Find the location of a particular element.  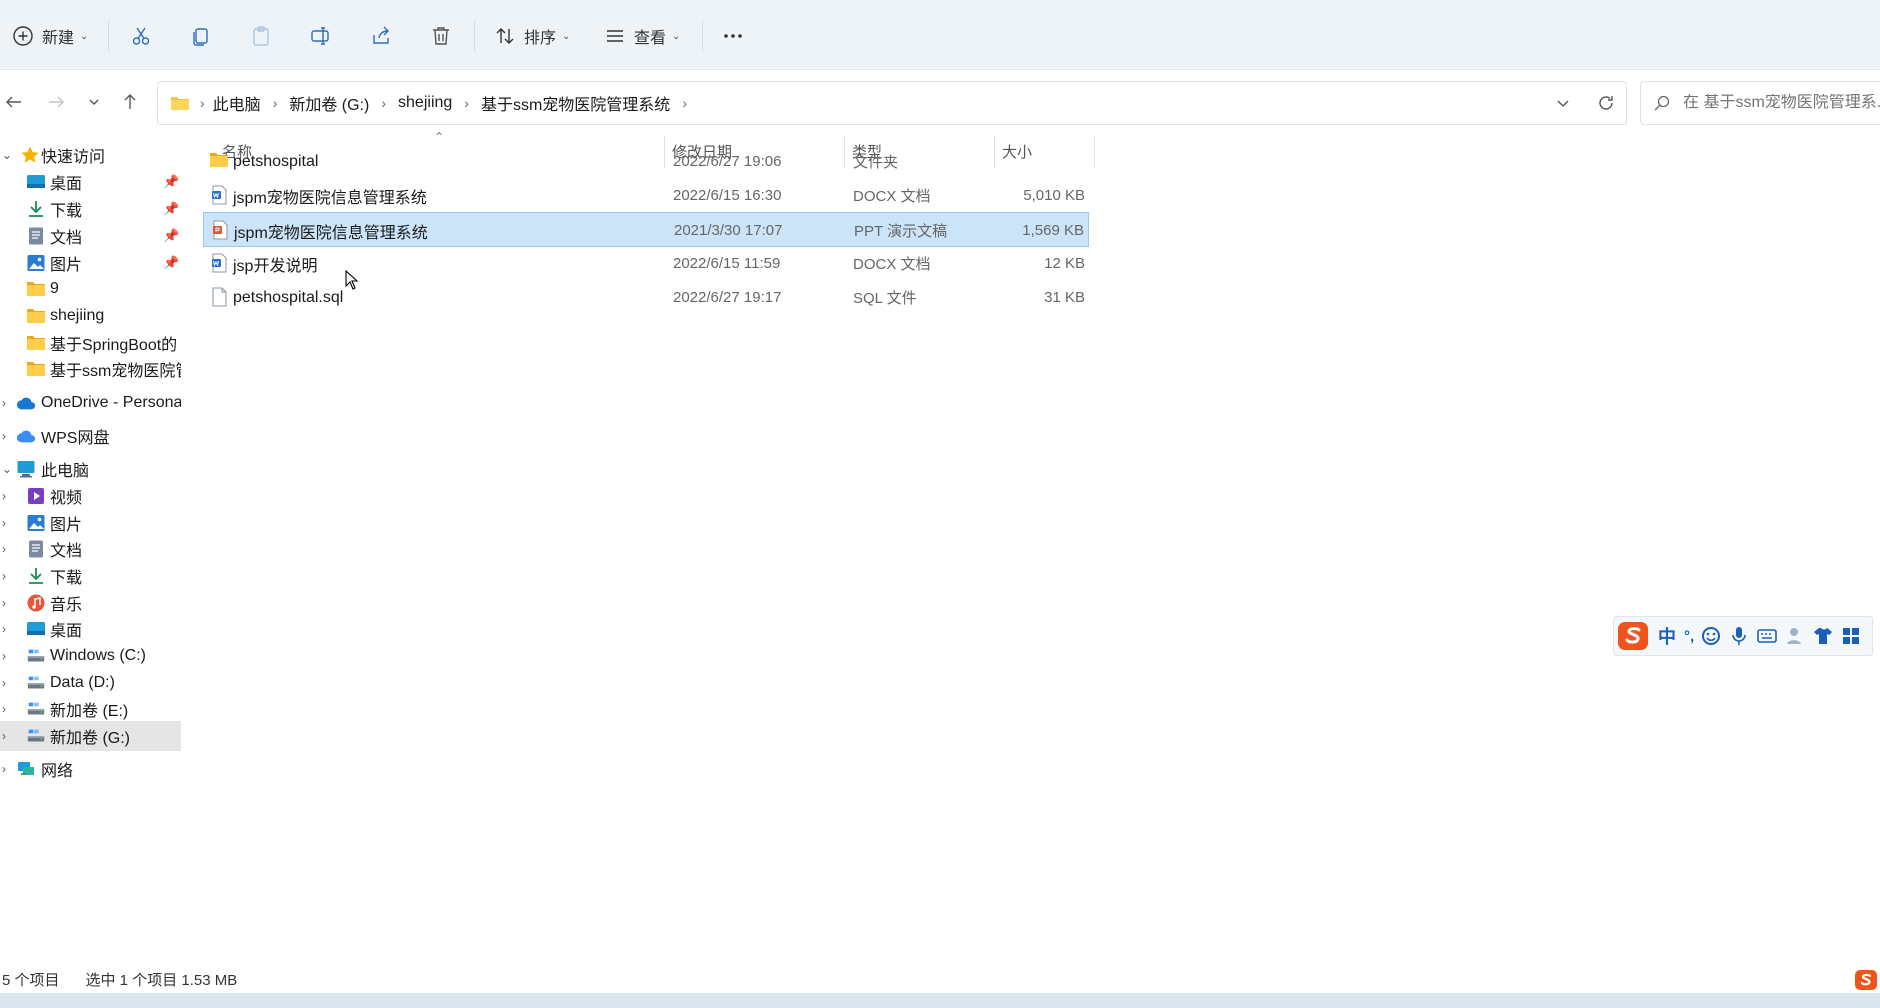

emoji-icon is located at coordinates (1711, 636).